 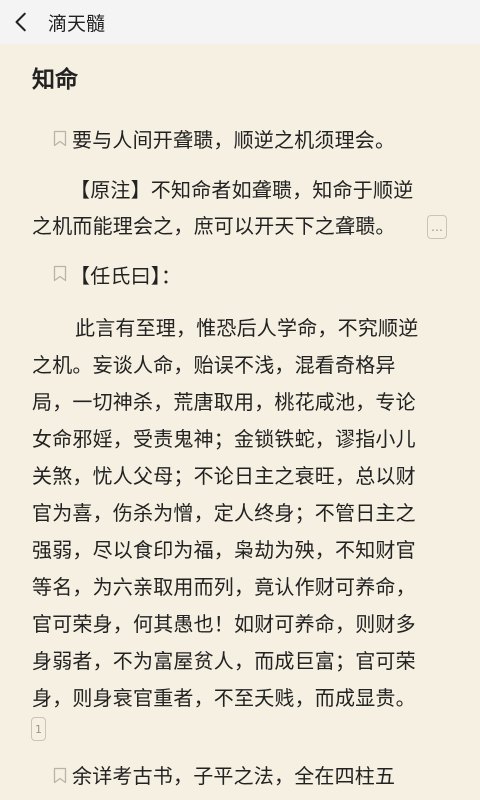 I want to click on paragraph-line: 身，则身衰官重者，不至夭贱，而成显贵。, so click(x=224, y=698).